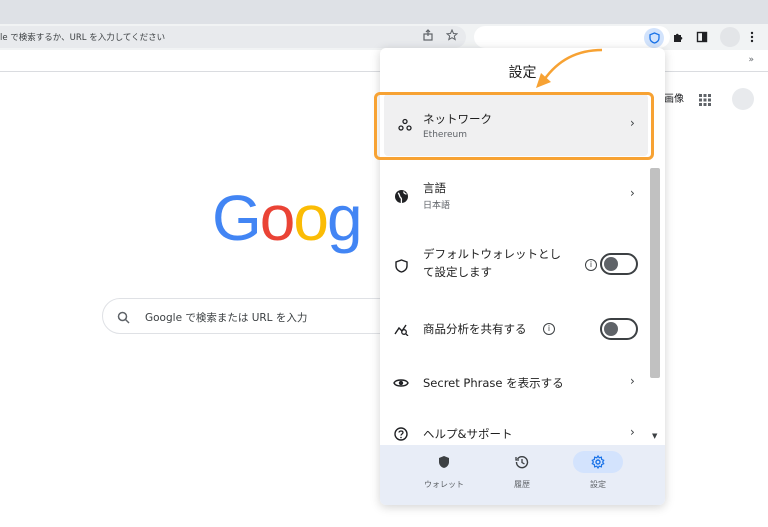 The width and height of the screenshot is (768, 527). I want to click on settings-item-label: て設定します, so click(457, 272).